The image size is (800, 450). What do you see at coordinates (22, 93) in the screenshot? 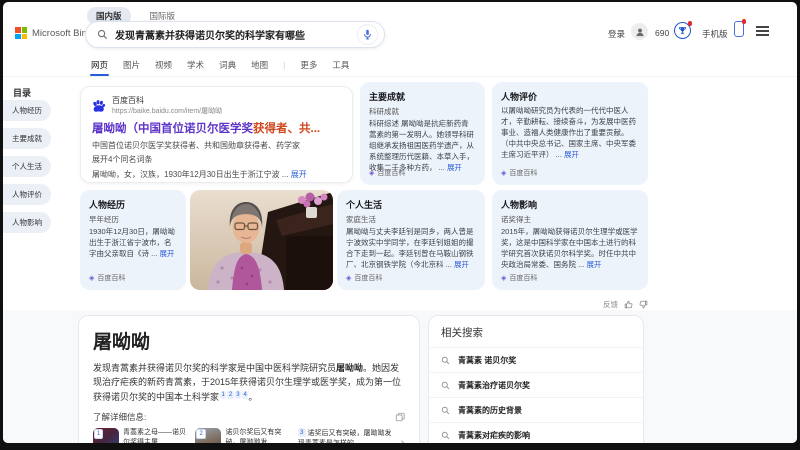
I see `toc-title: 目录` at bounding box center [22, 93].